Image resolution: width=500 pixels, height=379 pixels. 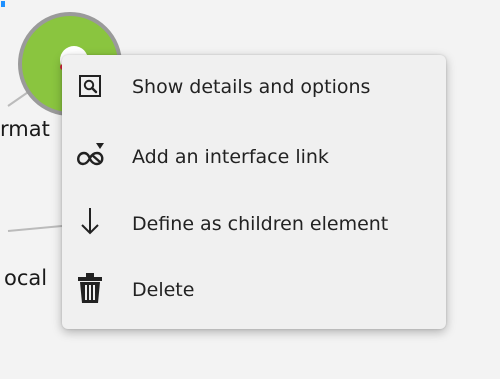 I want to click on node-label: rmat, so click(x=25, y=129).